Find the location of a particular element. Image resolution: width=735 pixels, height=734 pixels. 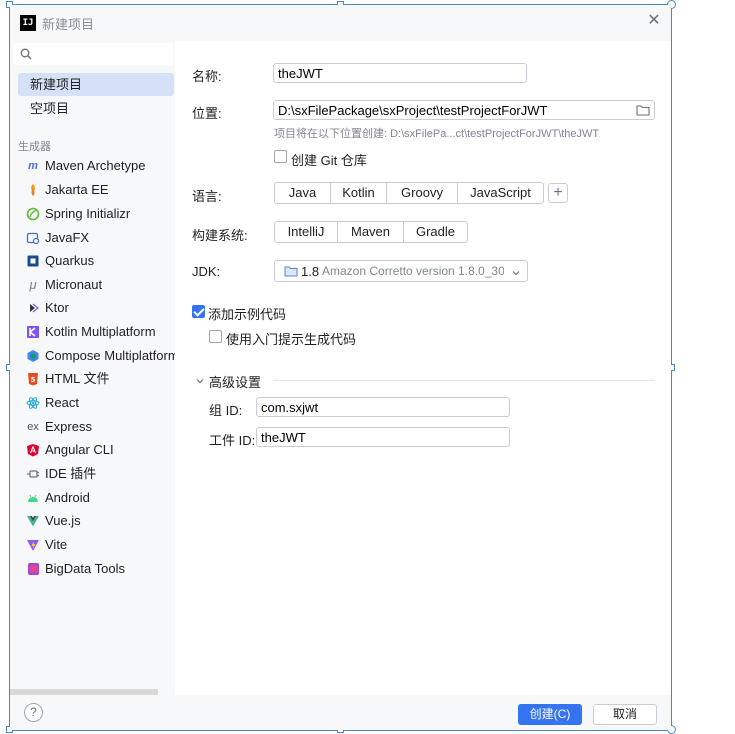

group-id-field is located at coordinates (383, 407).